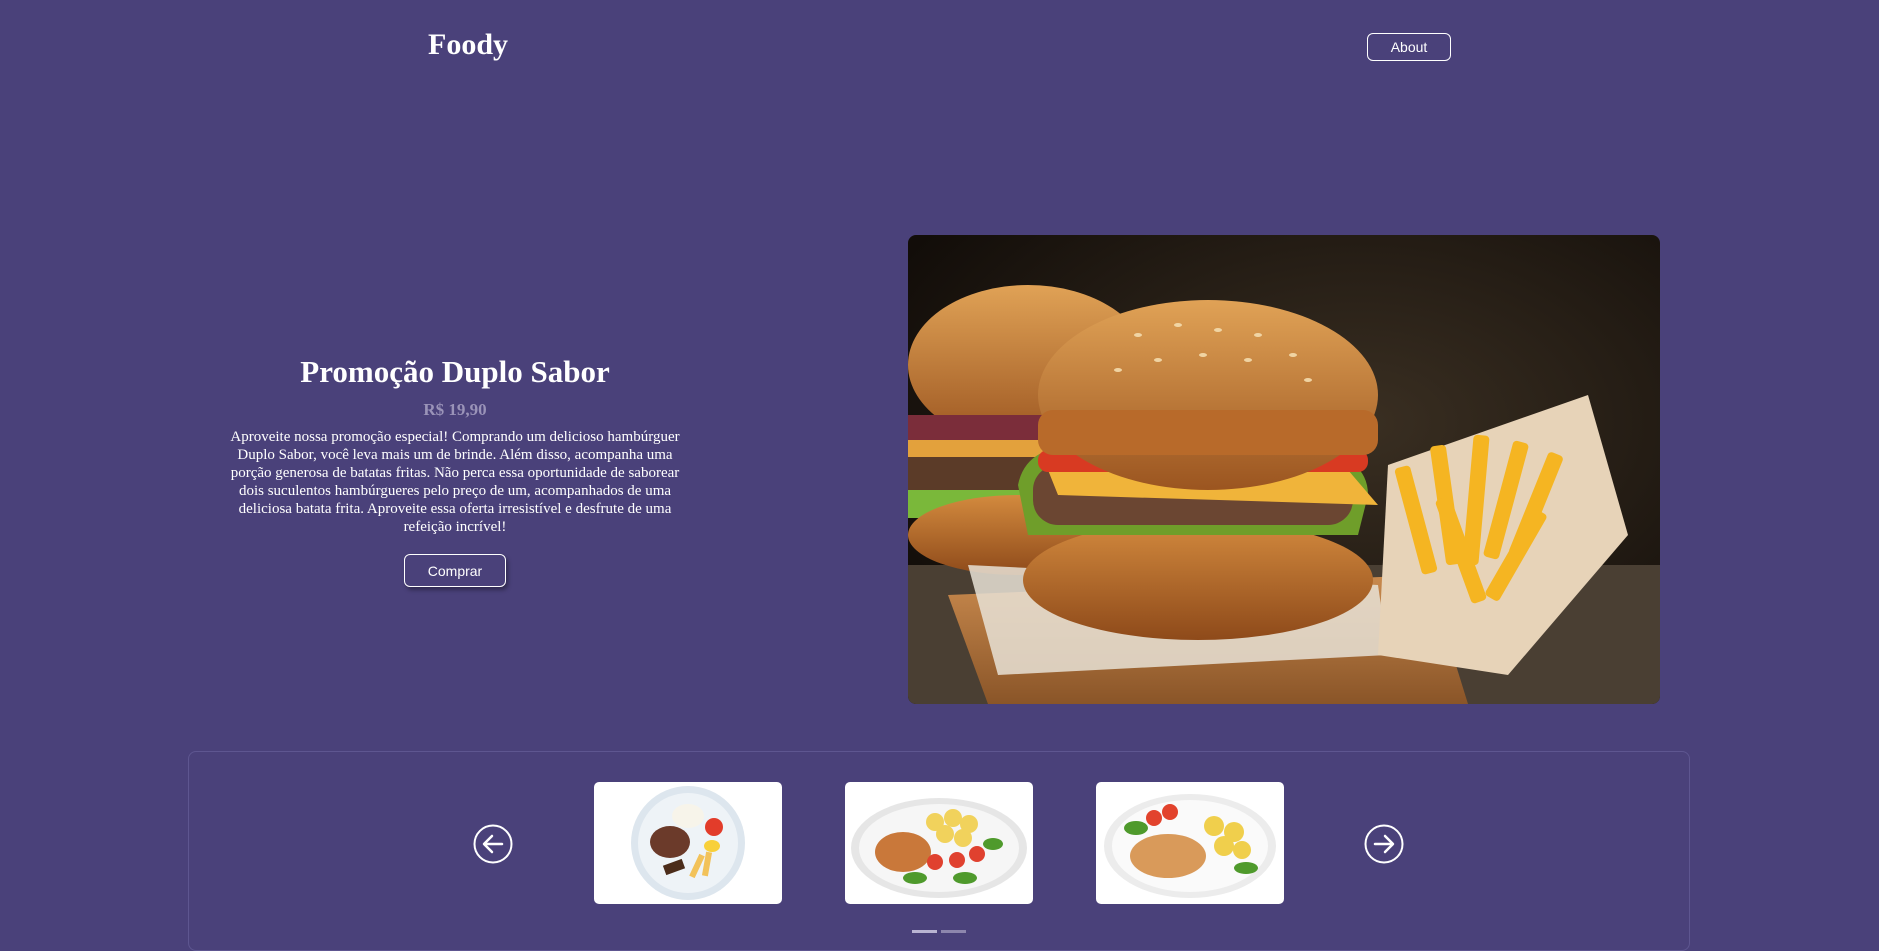 The width and height of the screenshot is (1879, 951). Describe the element at coordinates (468, 45) in the screenshot. I see `site-logo: Foody` at that location.